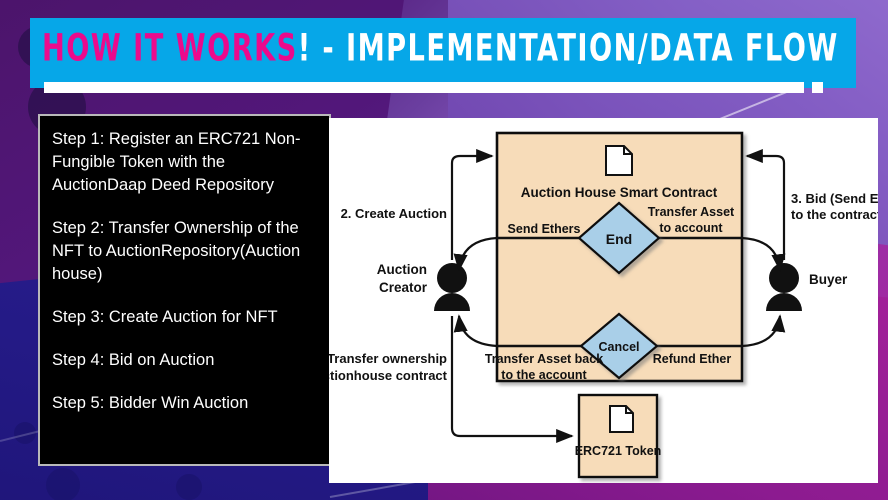 The image size is (888, 500). Describe the element at coordinates (619, 239) in the screenshot. I see `decision-end-label: End` at that location.